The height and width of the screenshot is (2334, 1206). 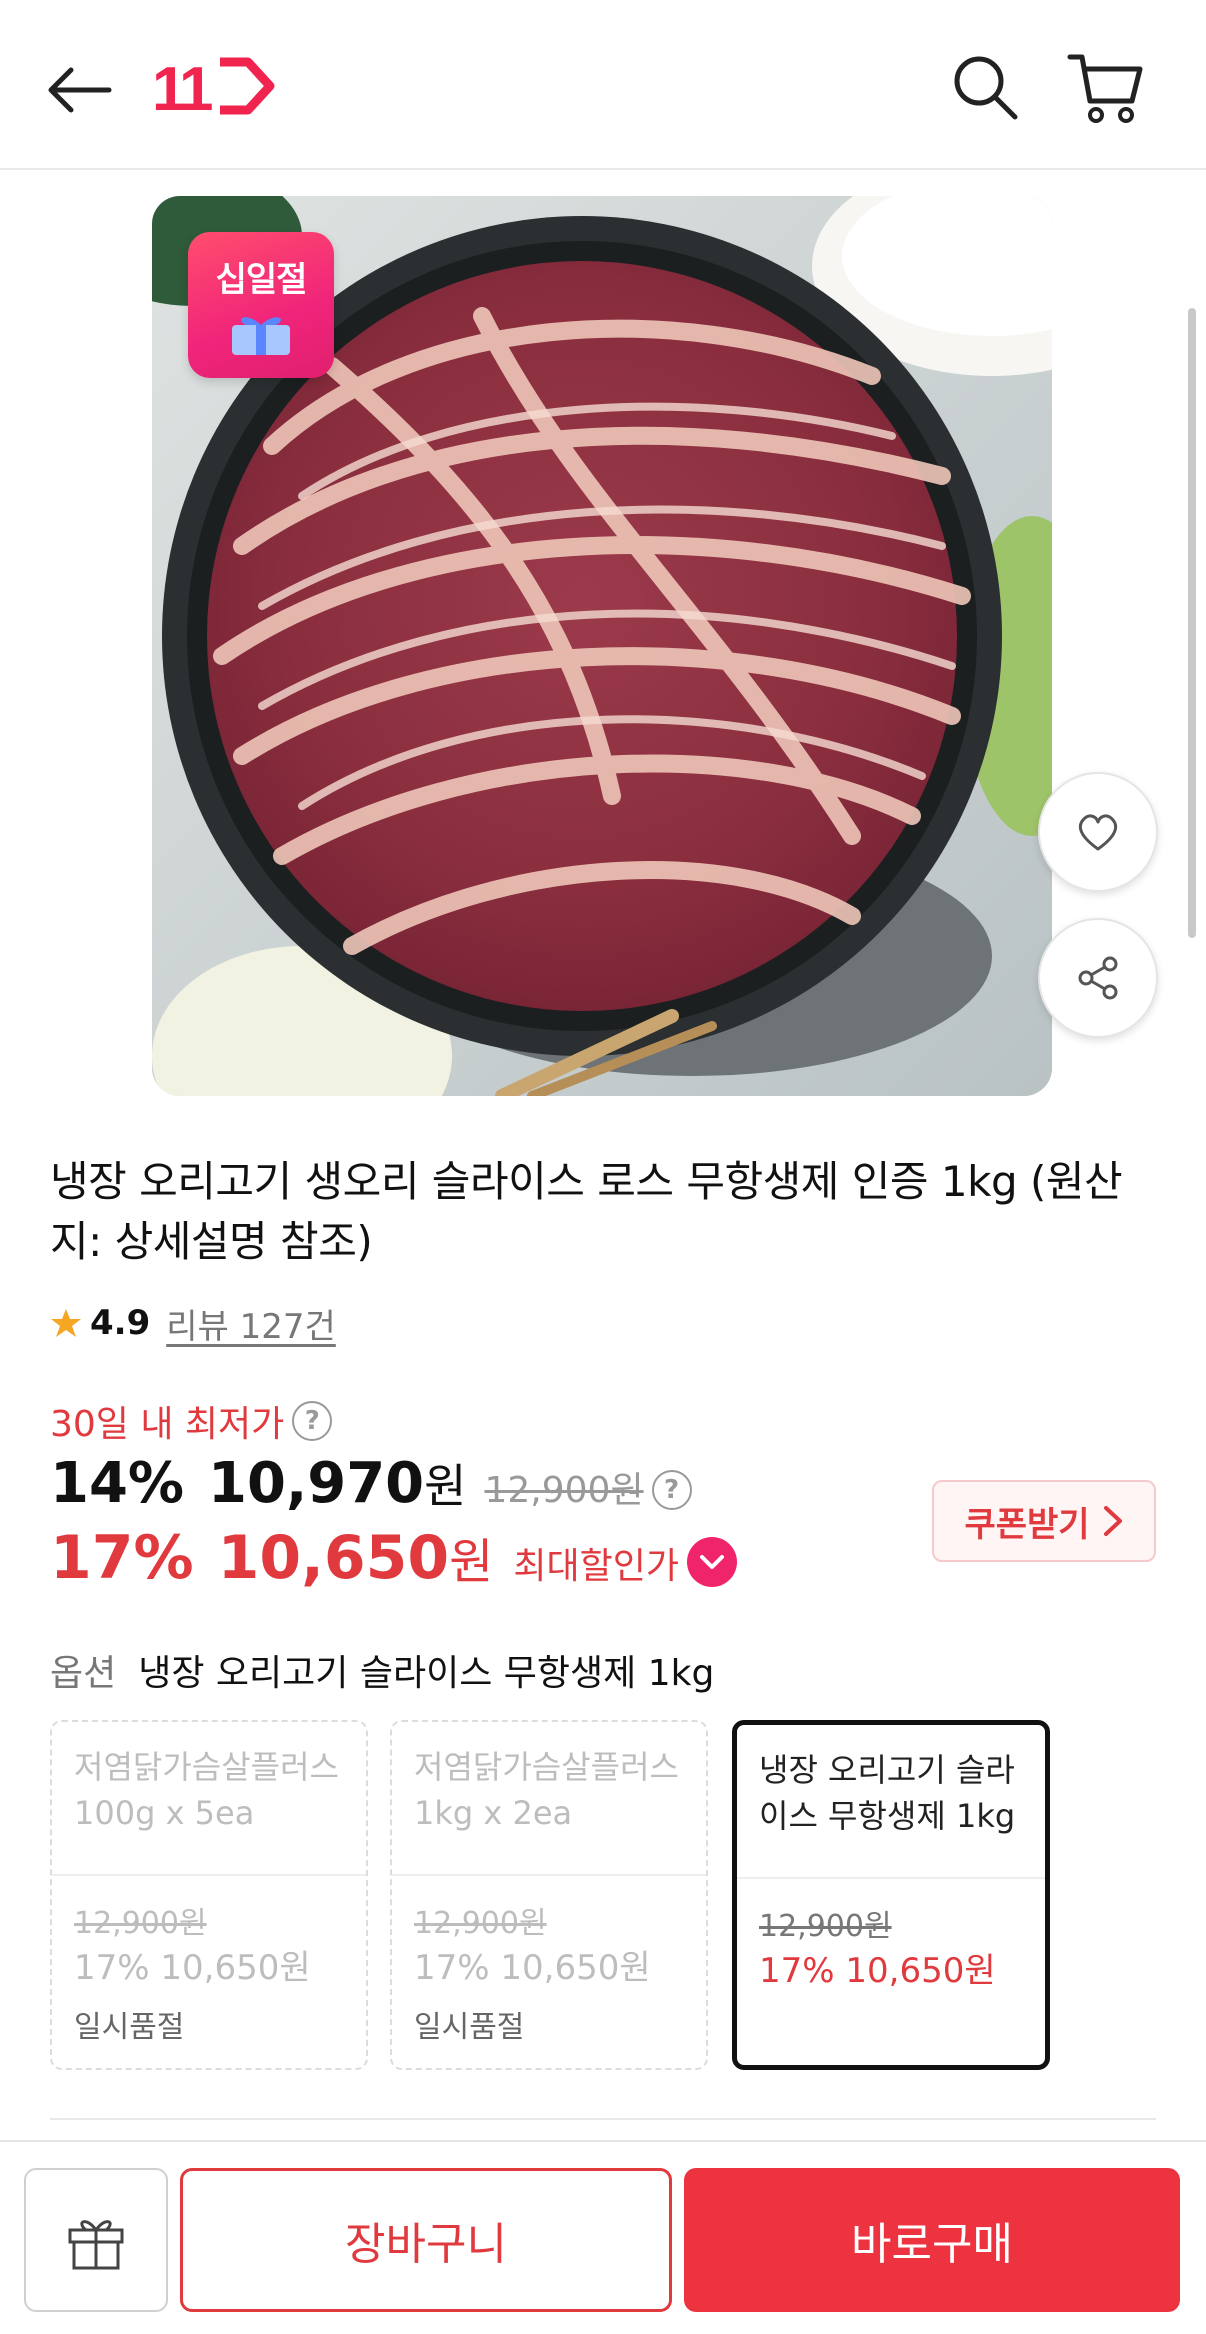 I want to click on coupon-button: 쿠폰받기, so click(x=1044, y=1521).